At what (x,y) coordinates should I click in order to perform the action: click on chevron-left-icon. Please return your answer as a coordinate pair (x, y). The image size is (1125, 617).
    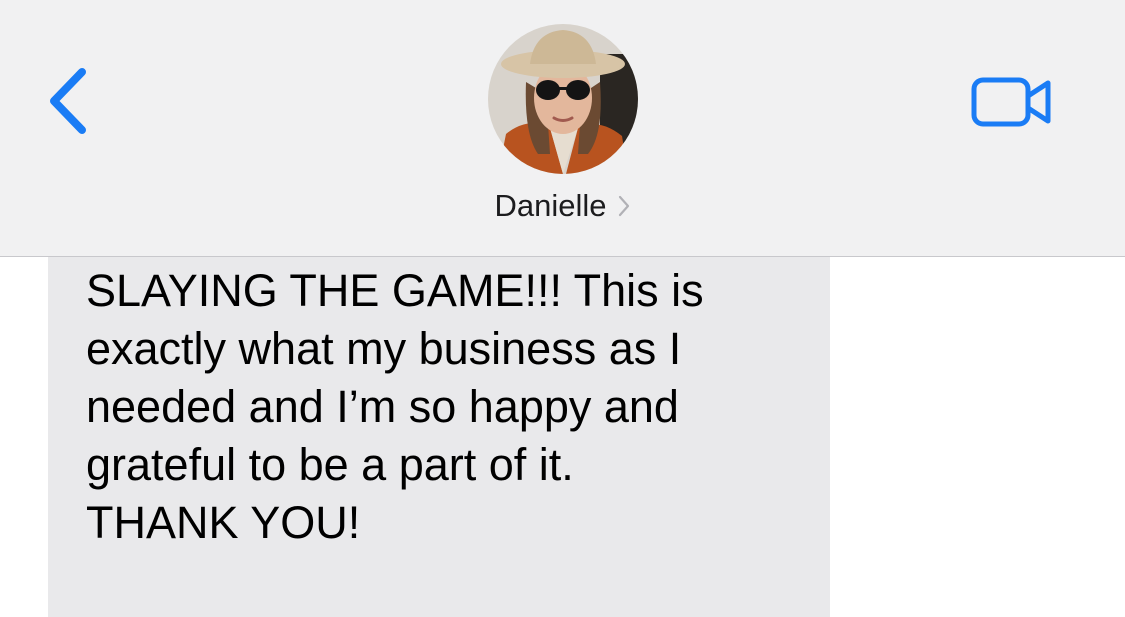
    Looking at the image, I should click on (68, 101).